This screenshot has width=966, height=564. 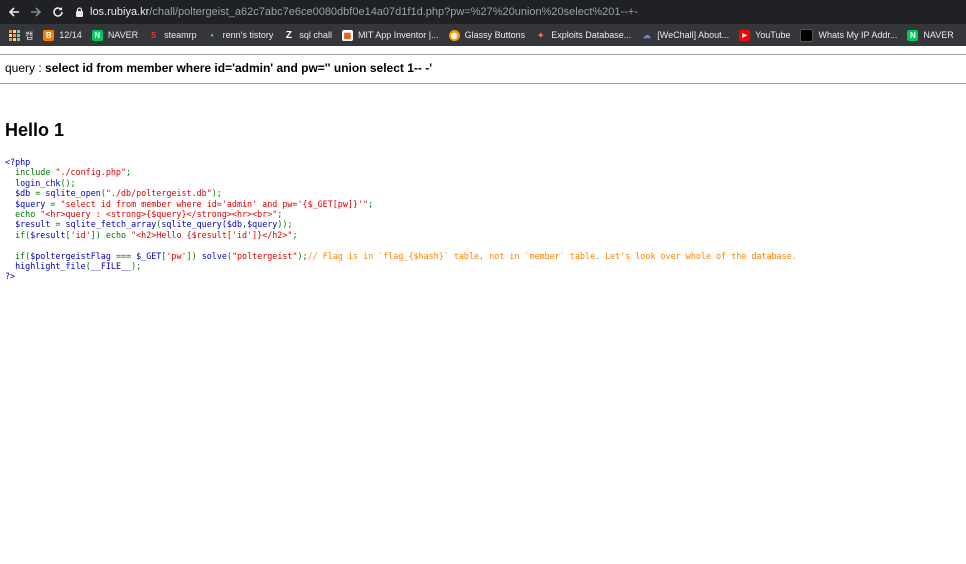 I want to click on lock-icon, so click(x=79, y=12).